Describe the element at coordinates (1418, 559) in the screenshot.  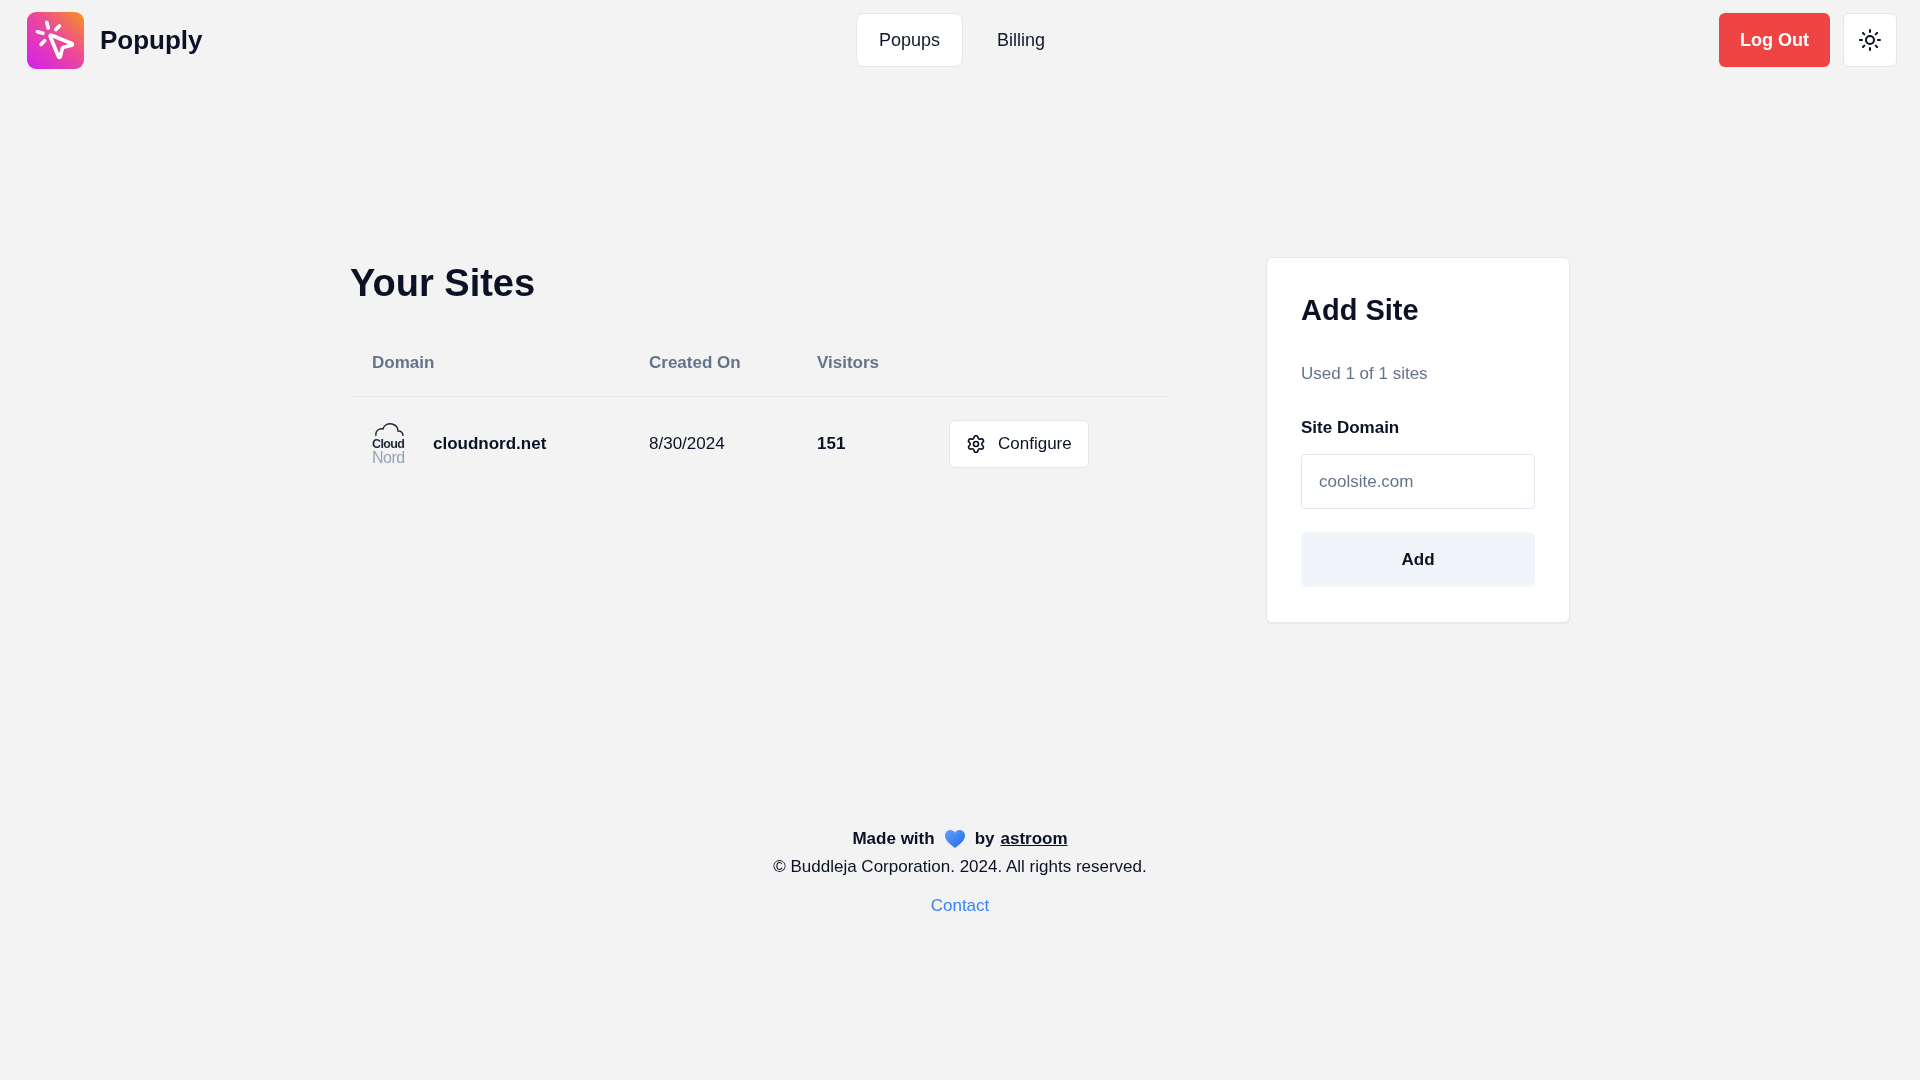
I see `add-button: Add` at that location.